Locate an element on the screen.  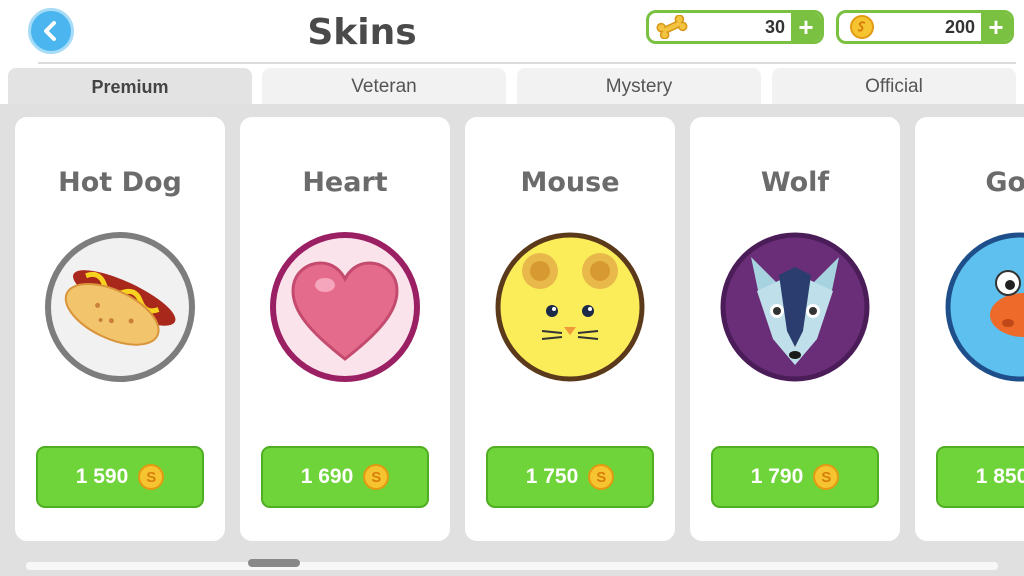
bones-balance: 30 + is located at coordinates (735, 27).